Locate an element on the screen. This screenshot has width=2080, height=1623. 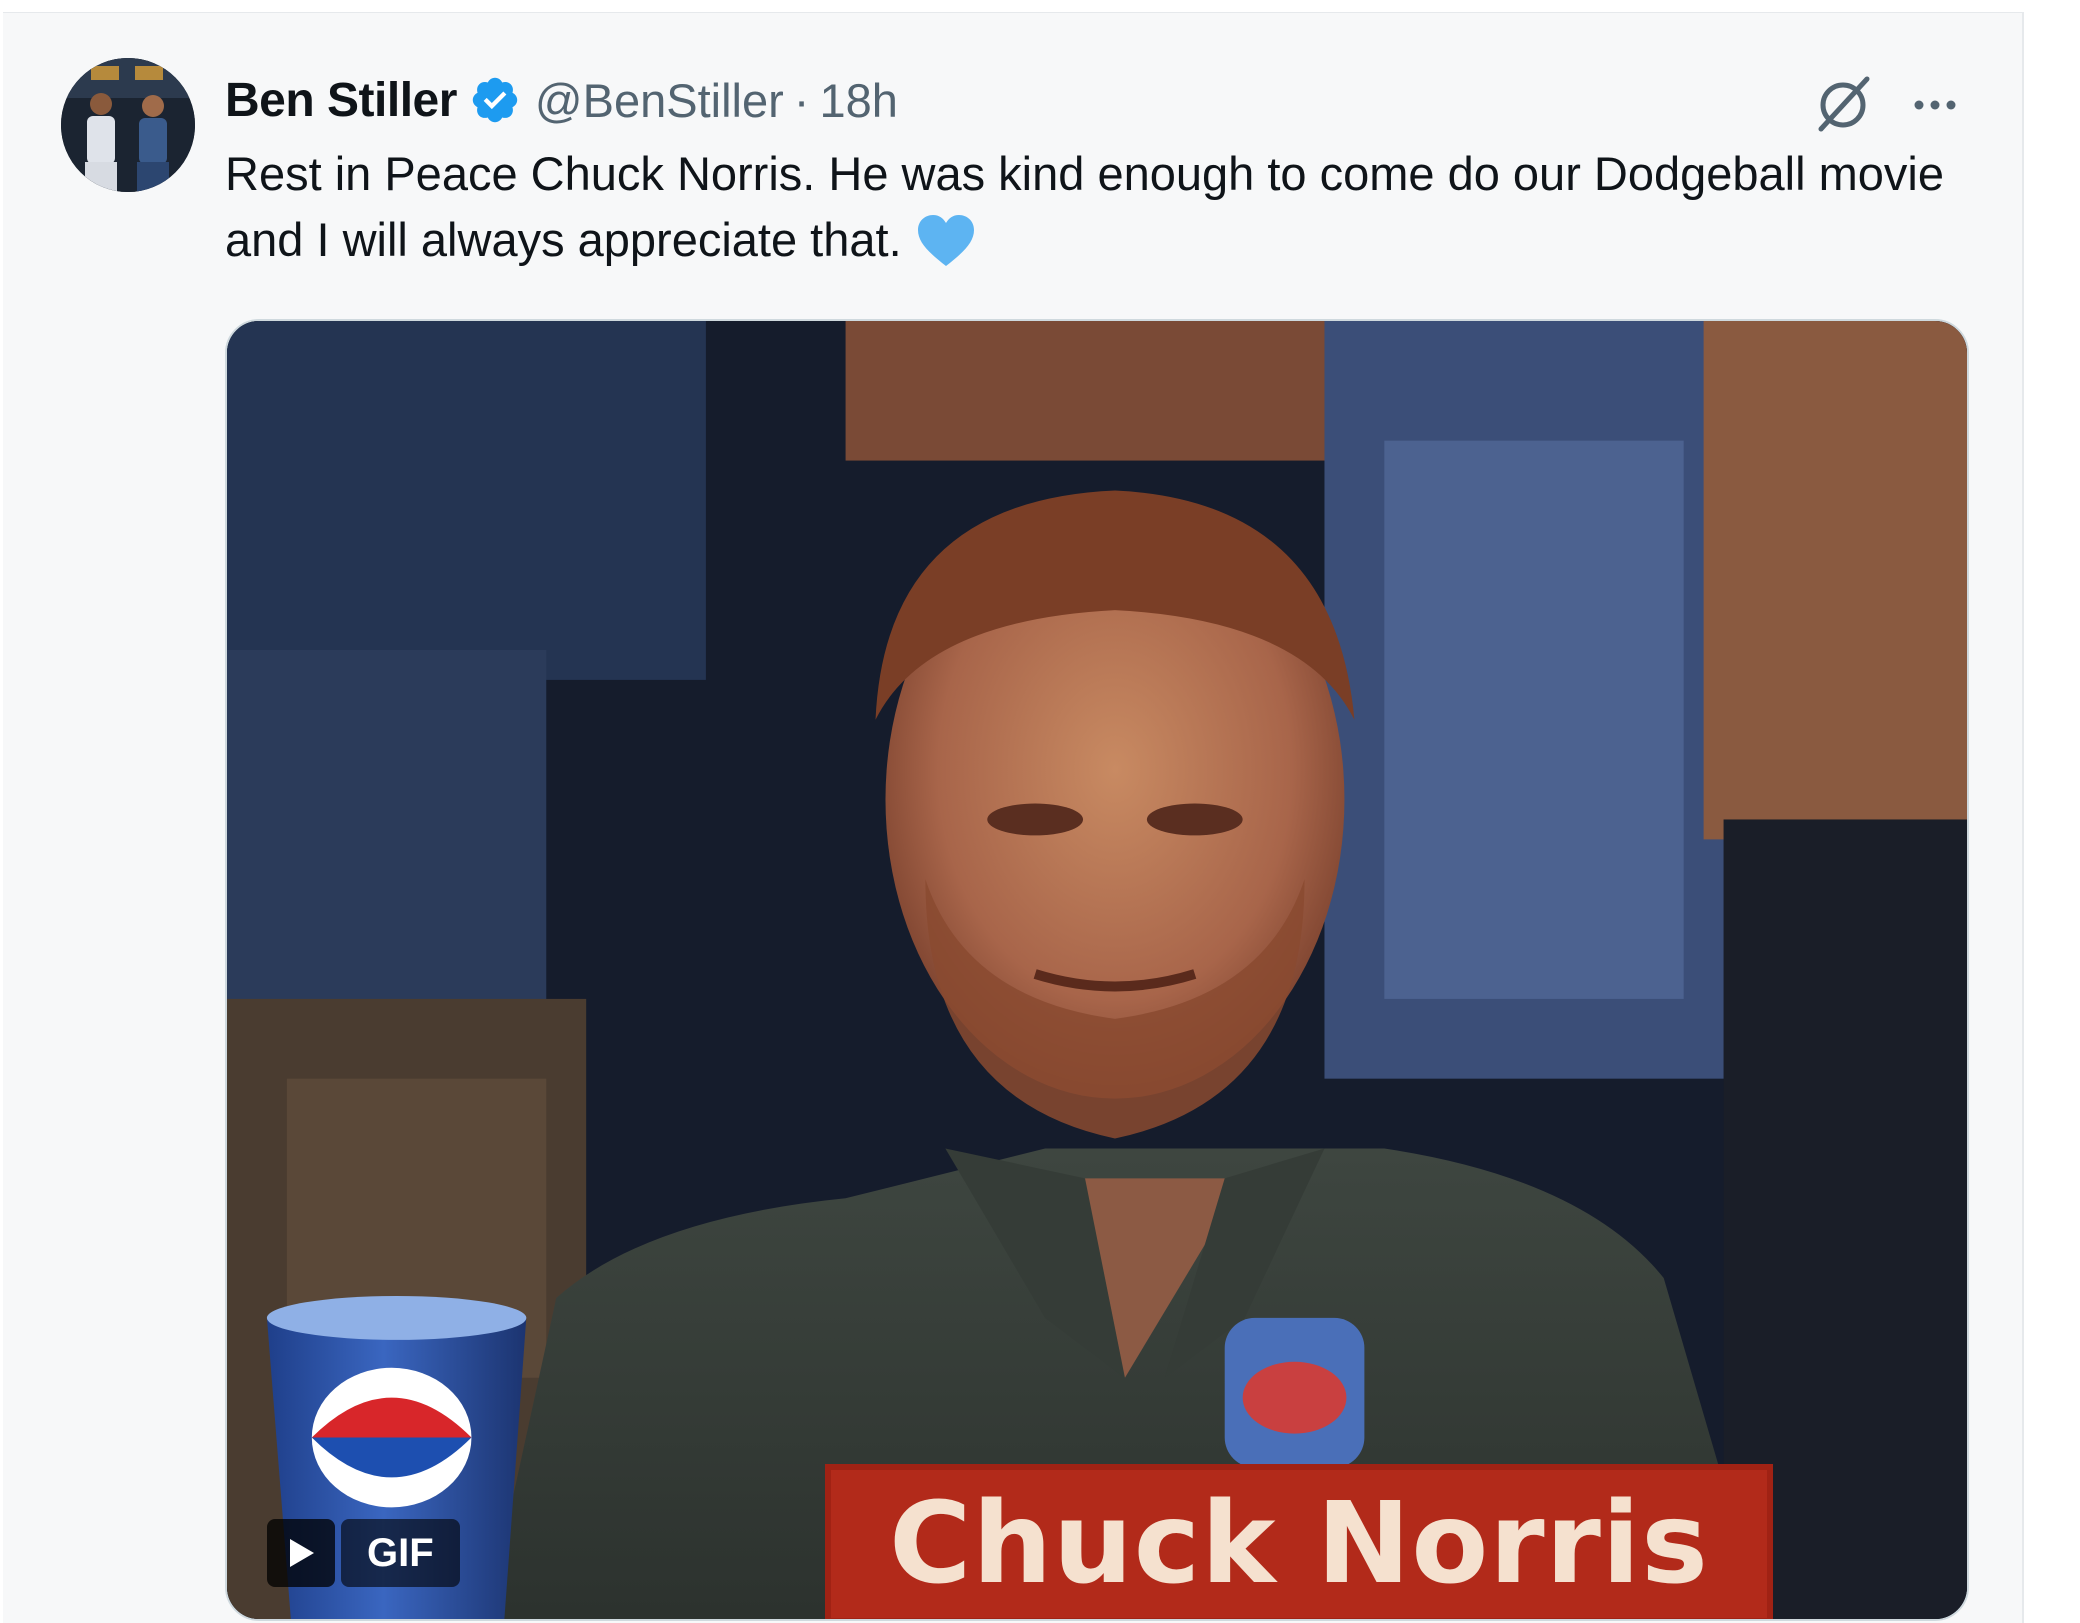
gif-label: GIF is located at coordinates (400, 1553).